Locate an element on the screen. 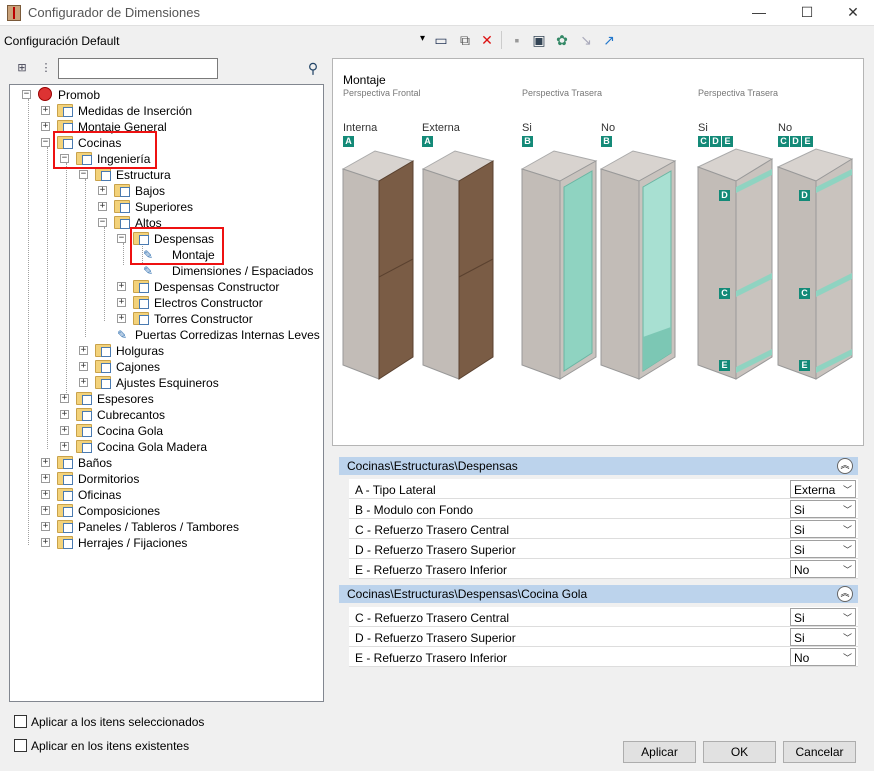 Image resolution: width=874 pixels, height=771 pixels. import-icon: ↘ is located at coordinates (586, 40).